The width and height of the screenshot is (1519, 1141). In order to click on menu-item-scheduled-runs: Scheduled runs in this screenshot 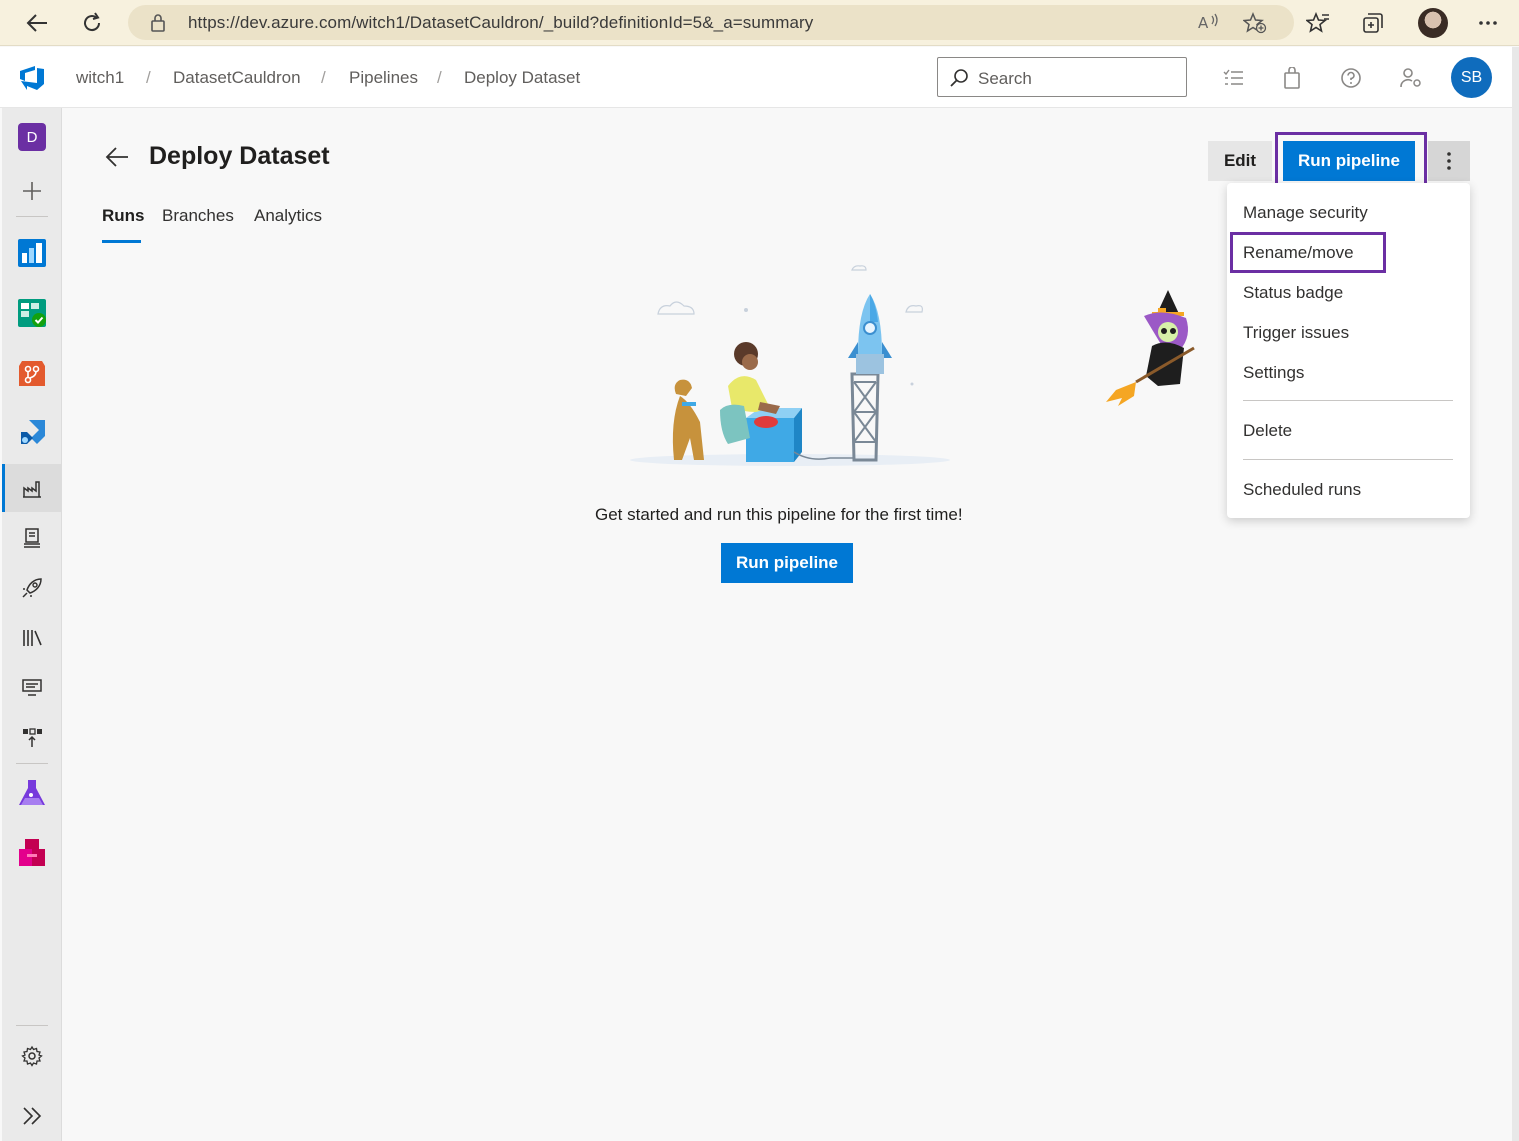, I will do `click(1302, 490)`.